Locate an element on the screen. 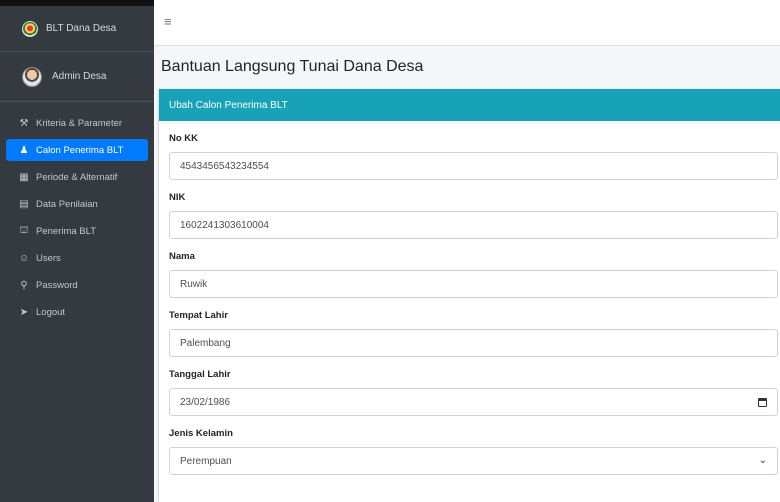  wrench-icon: ⚒ is located at coordinates (24, 123).